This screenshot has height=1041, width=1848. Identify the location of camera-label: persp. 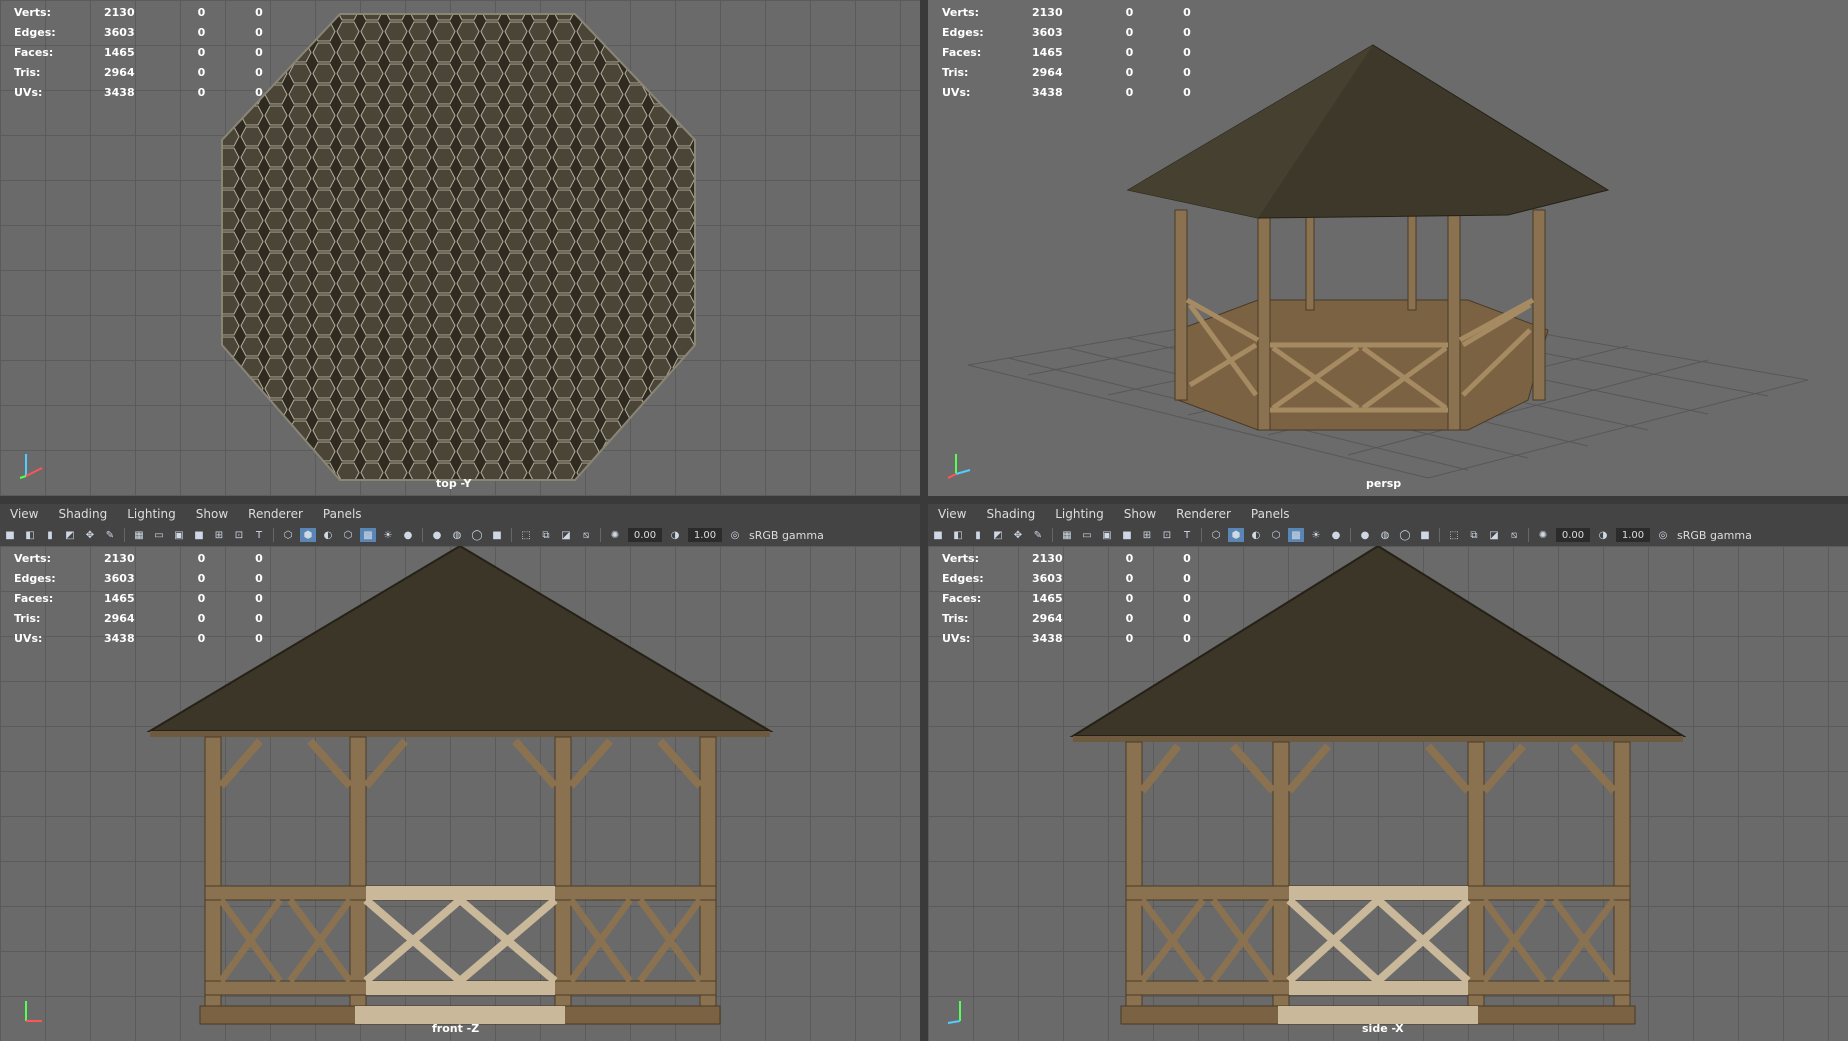
(1384, 483).